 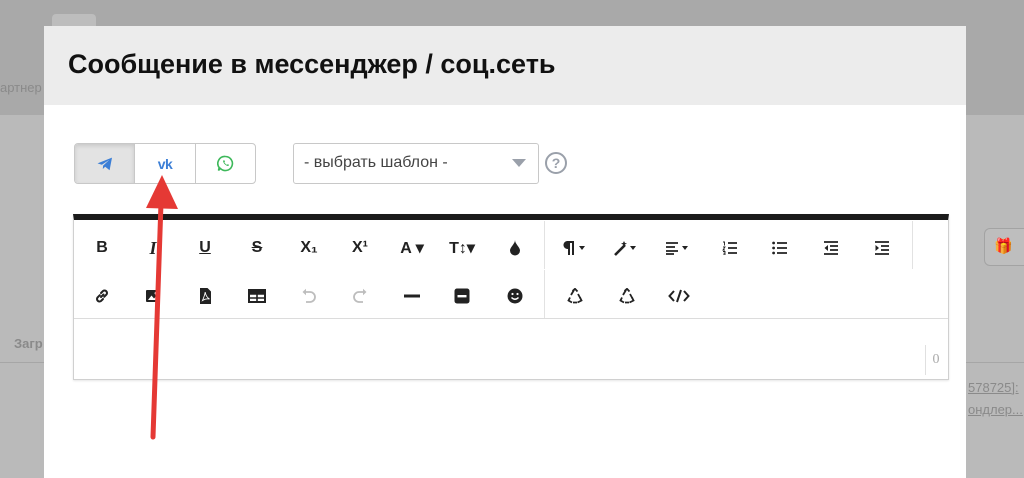 I want to click on outdent-button, so click(x=831, y=248).